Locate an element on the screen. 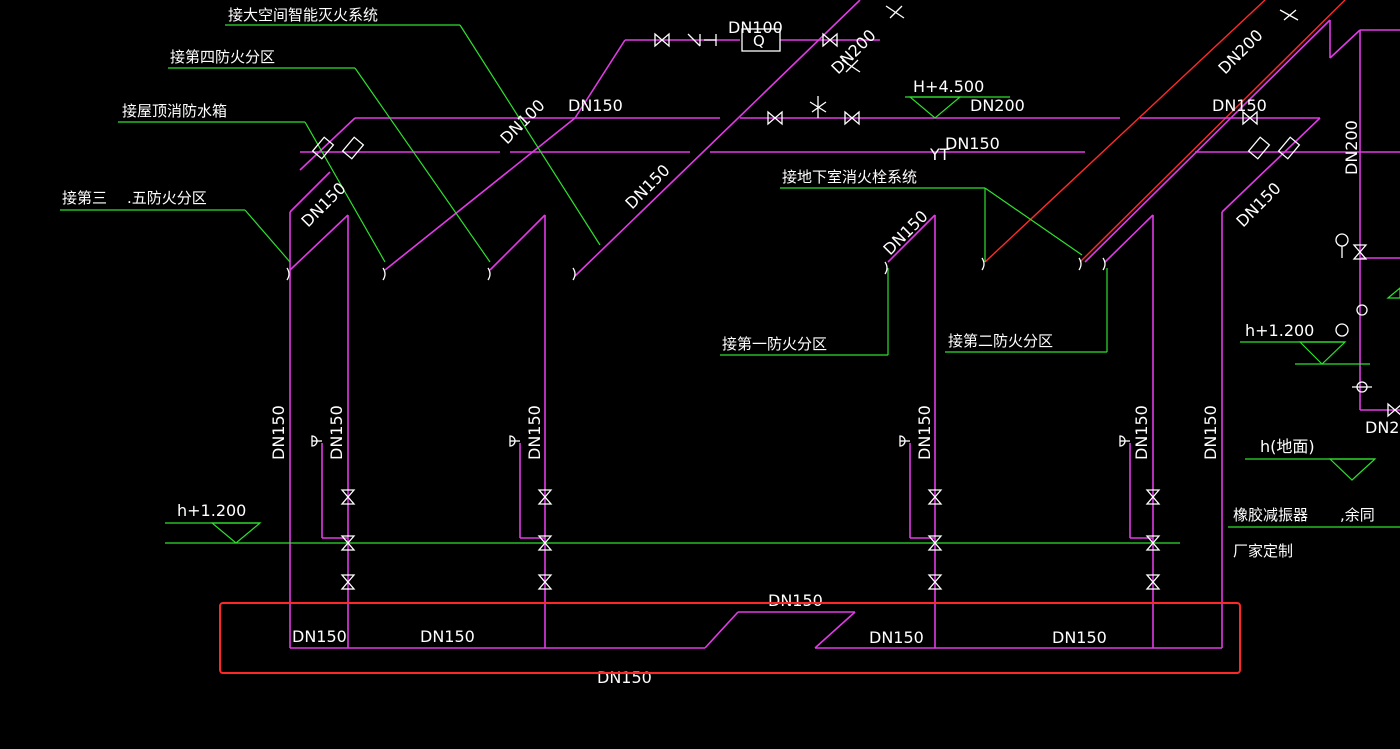 The height and width of the screenshot is (749, 1400). size-bottom-5: DN150 is located at coordinates (1079, 637).